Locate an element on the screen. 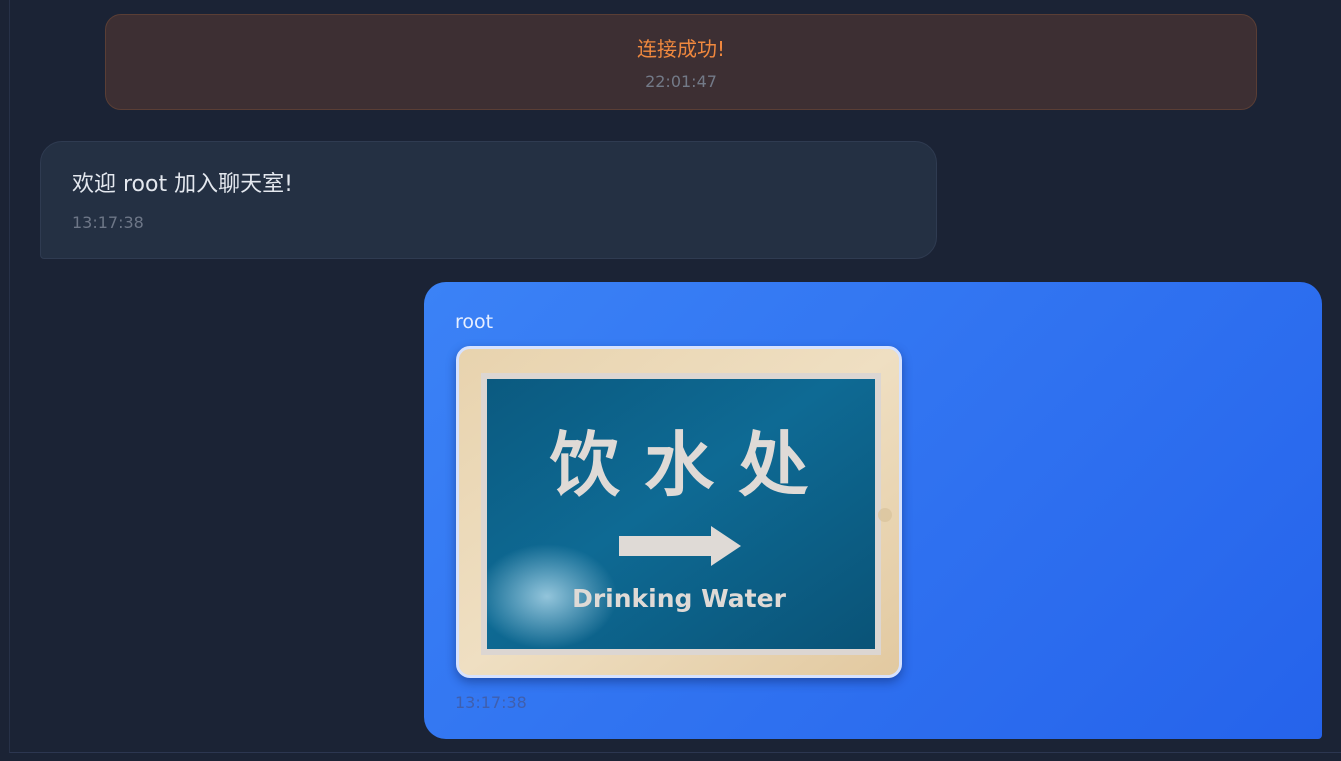  system-status-time: 22:01:47 is located at coordinates (681, 81).